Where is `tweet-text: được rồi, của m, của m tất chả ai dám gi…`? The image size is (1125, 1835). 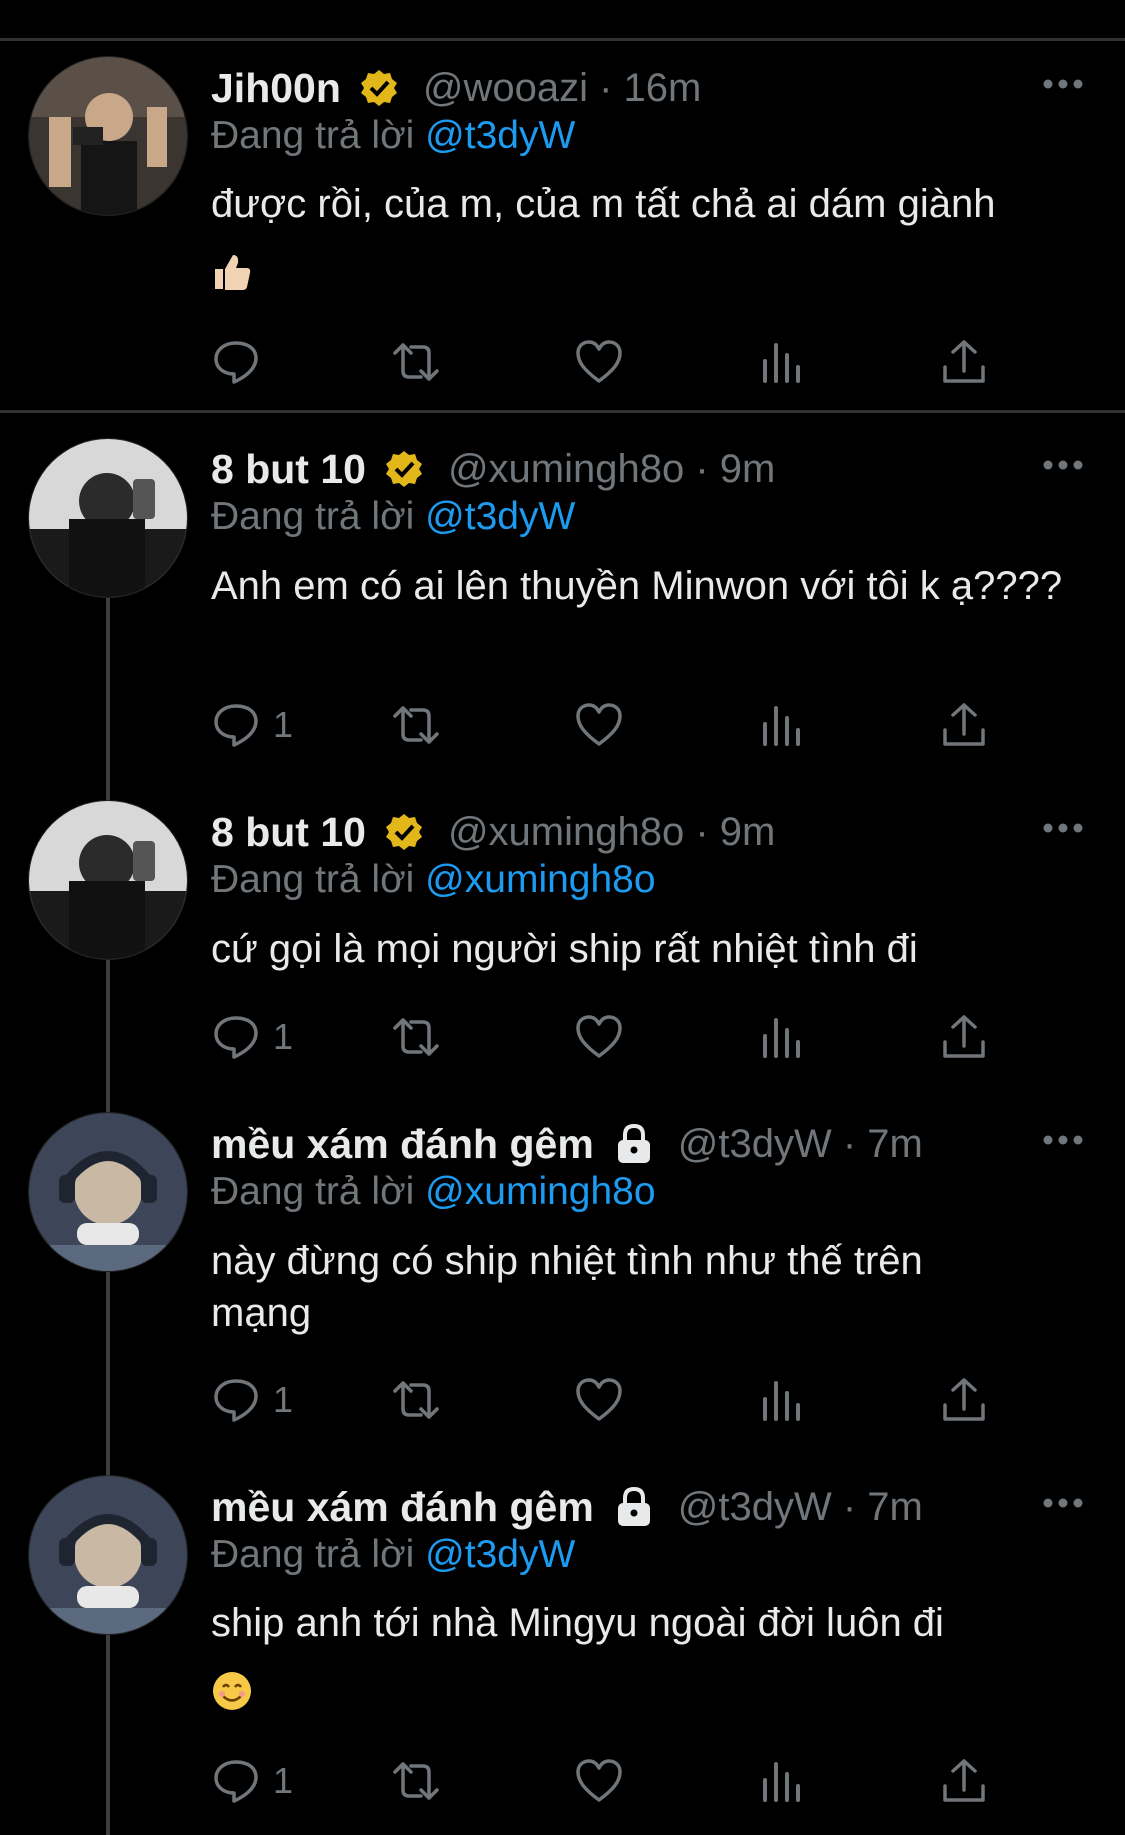
tweet-text: được rồi, của m, của m tất chả ai dám gi… is located at coordinates (651, 237).